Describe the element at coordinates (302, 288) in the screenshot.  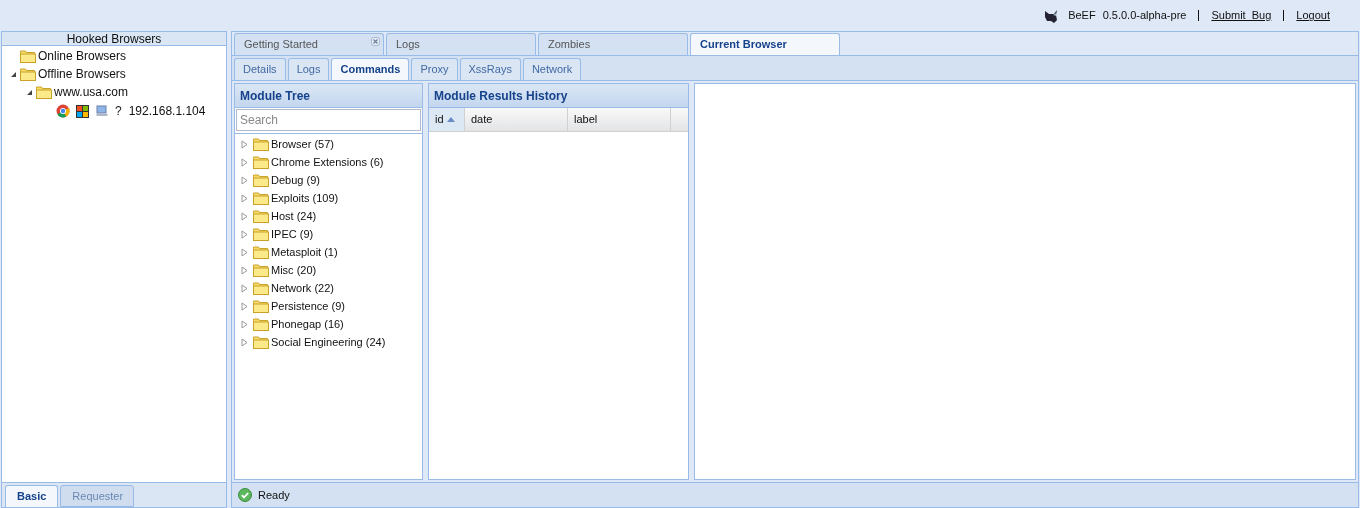
I see `module-category: Network (22)` at that location.